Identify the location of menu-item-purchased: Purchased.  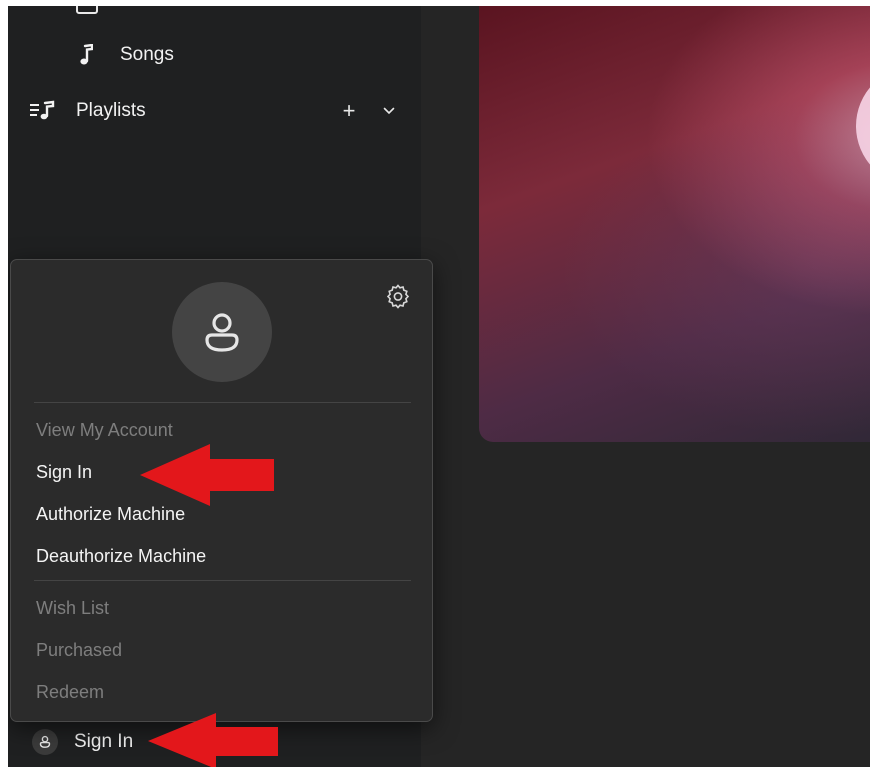
(79, 650).